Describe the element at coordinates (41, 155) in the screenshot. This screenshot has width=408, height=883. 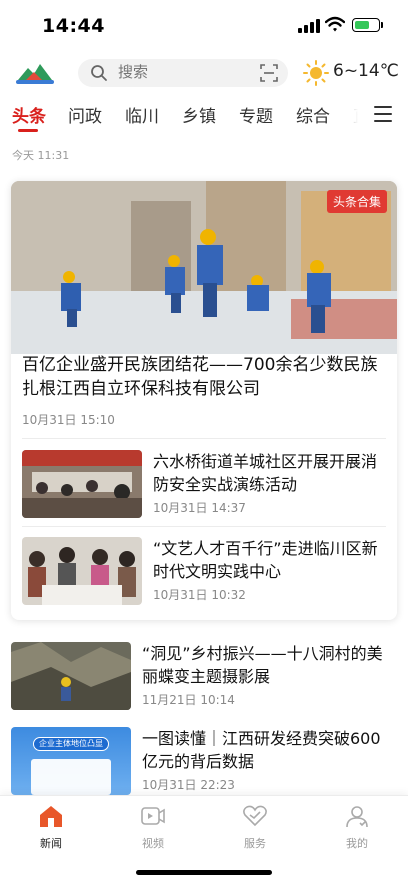
I see `date-label: 今天 11:31` at that location.